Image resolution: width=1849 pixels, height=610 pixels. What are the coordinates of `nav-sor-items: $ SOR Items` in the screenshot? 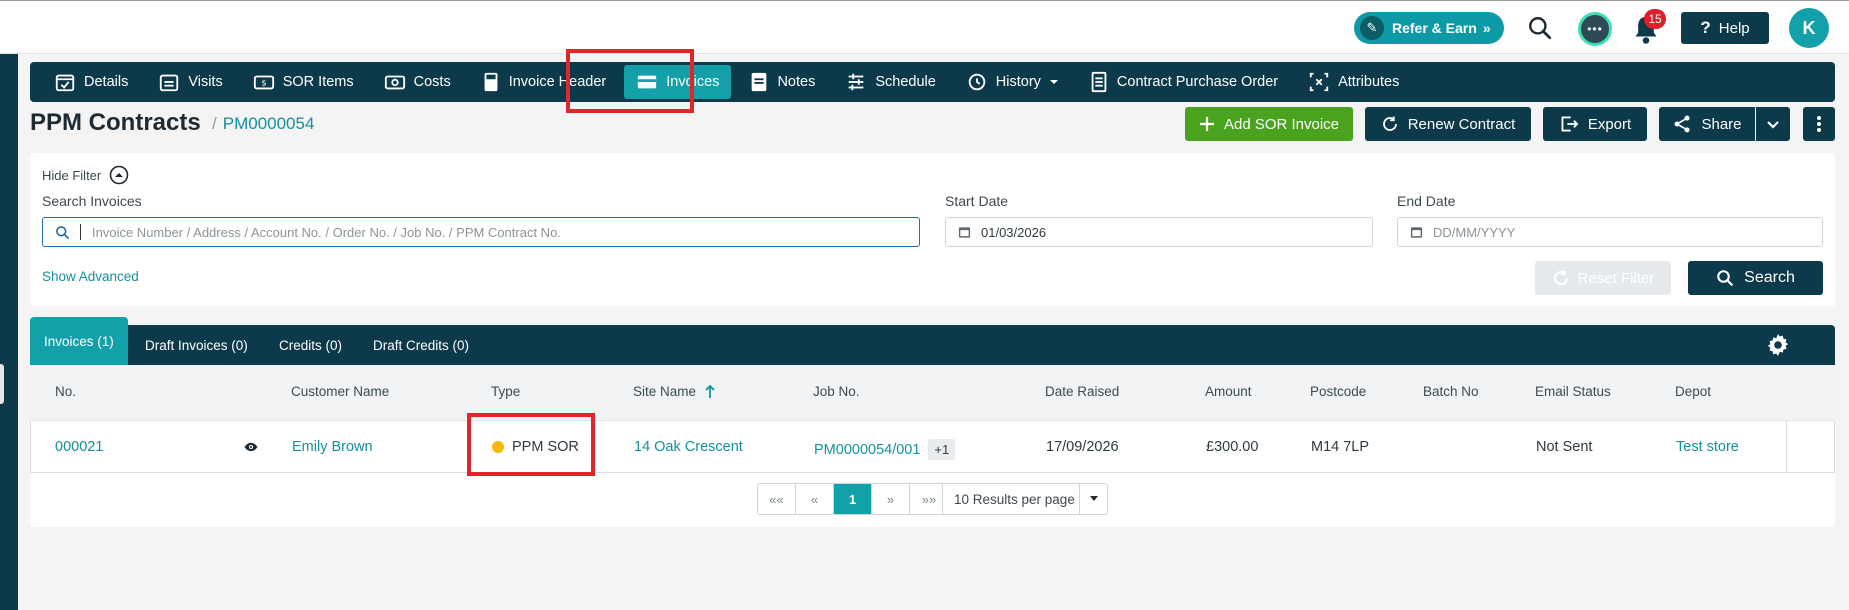 It's located at (303, 82).